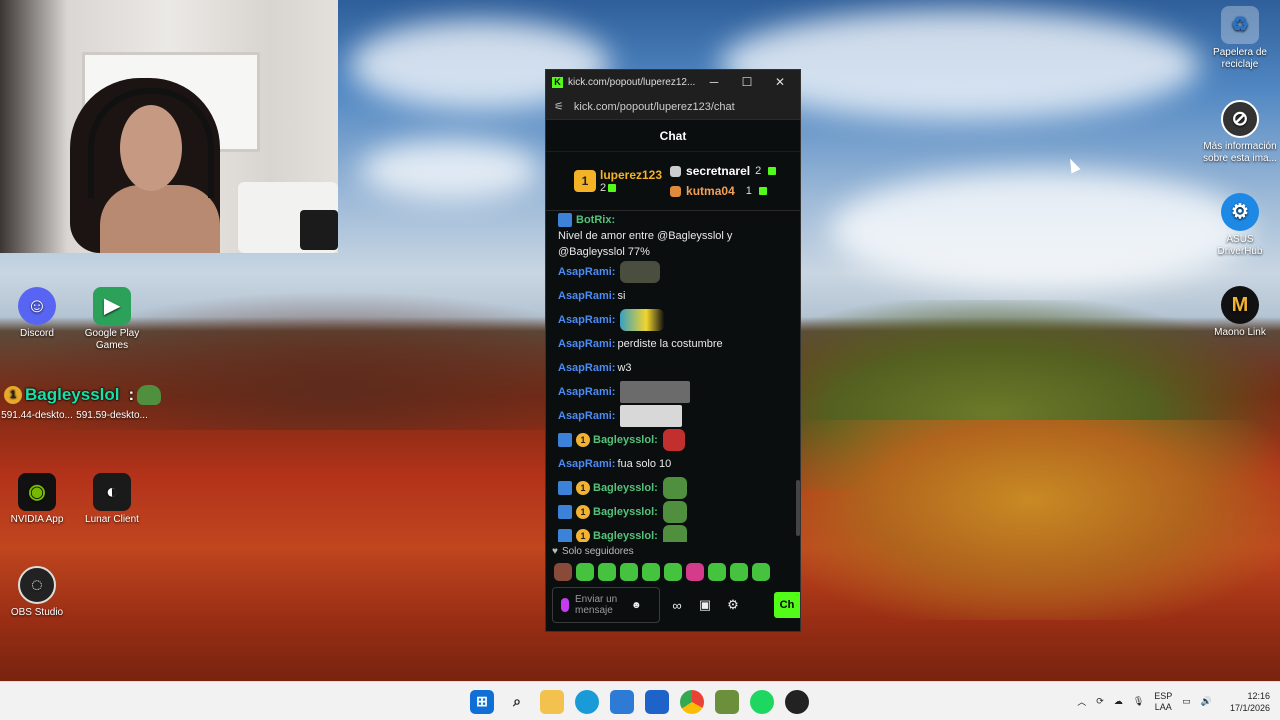 The height and width of the screenshot is (720, 1280). Describe the element at coordinates (673, 181) in the screenshot. I see `gift-leaderboard: 1 luperez123 2 secretnarel 2 kutma04 1` at that location.